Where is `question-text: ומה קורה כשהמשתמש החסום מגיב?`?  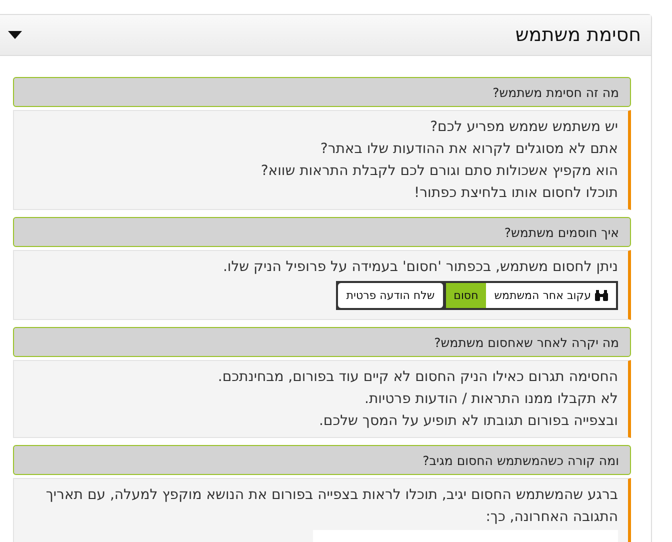 question-text: ומה קורה כשהמשתמש החסום מגיב? is located at coordinates (520, 460).